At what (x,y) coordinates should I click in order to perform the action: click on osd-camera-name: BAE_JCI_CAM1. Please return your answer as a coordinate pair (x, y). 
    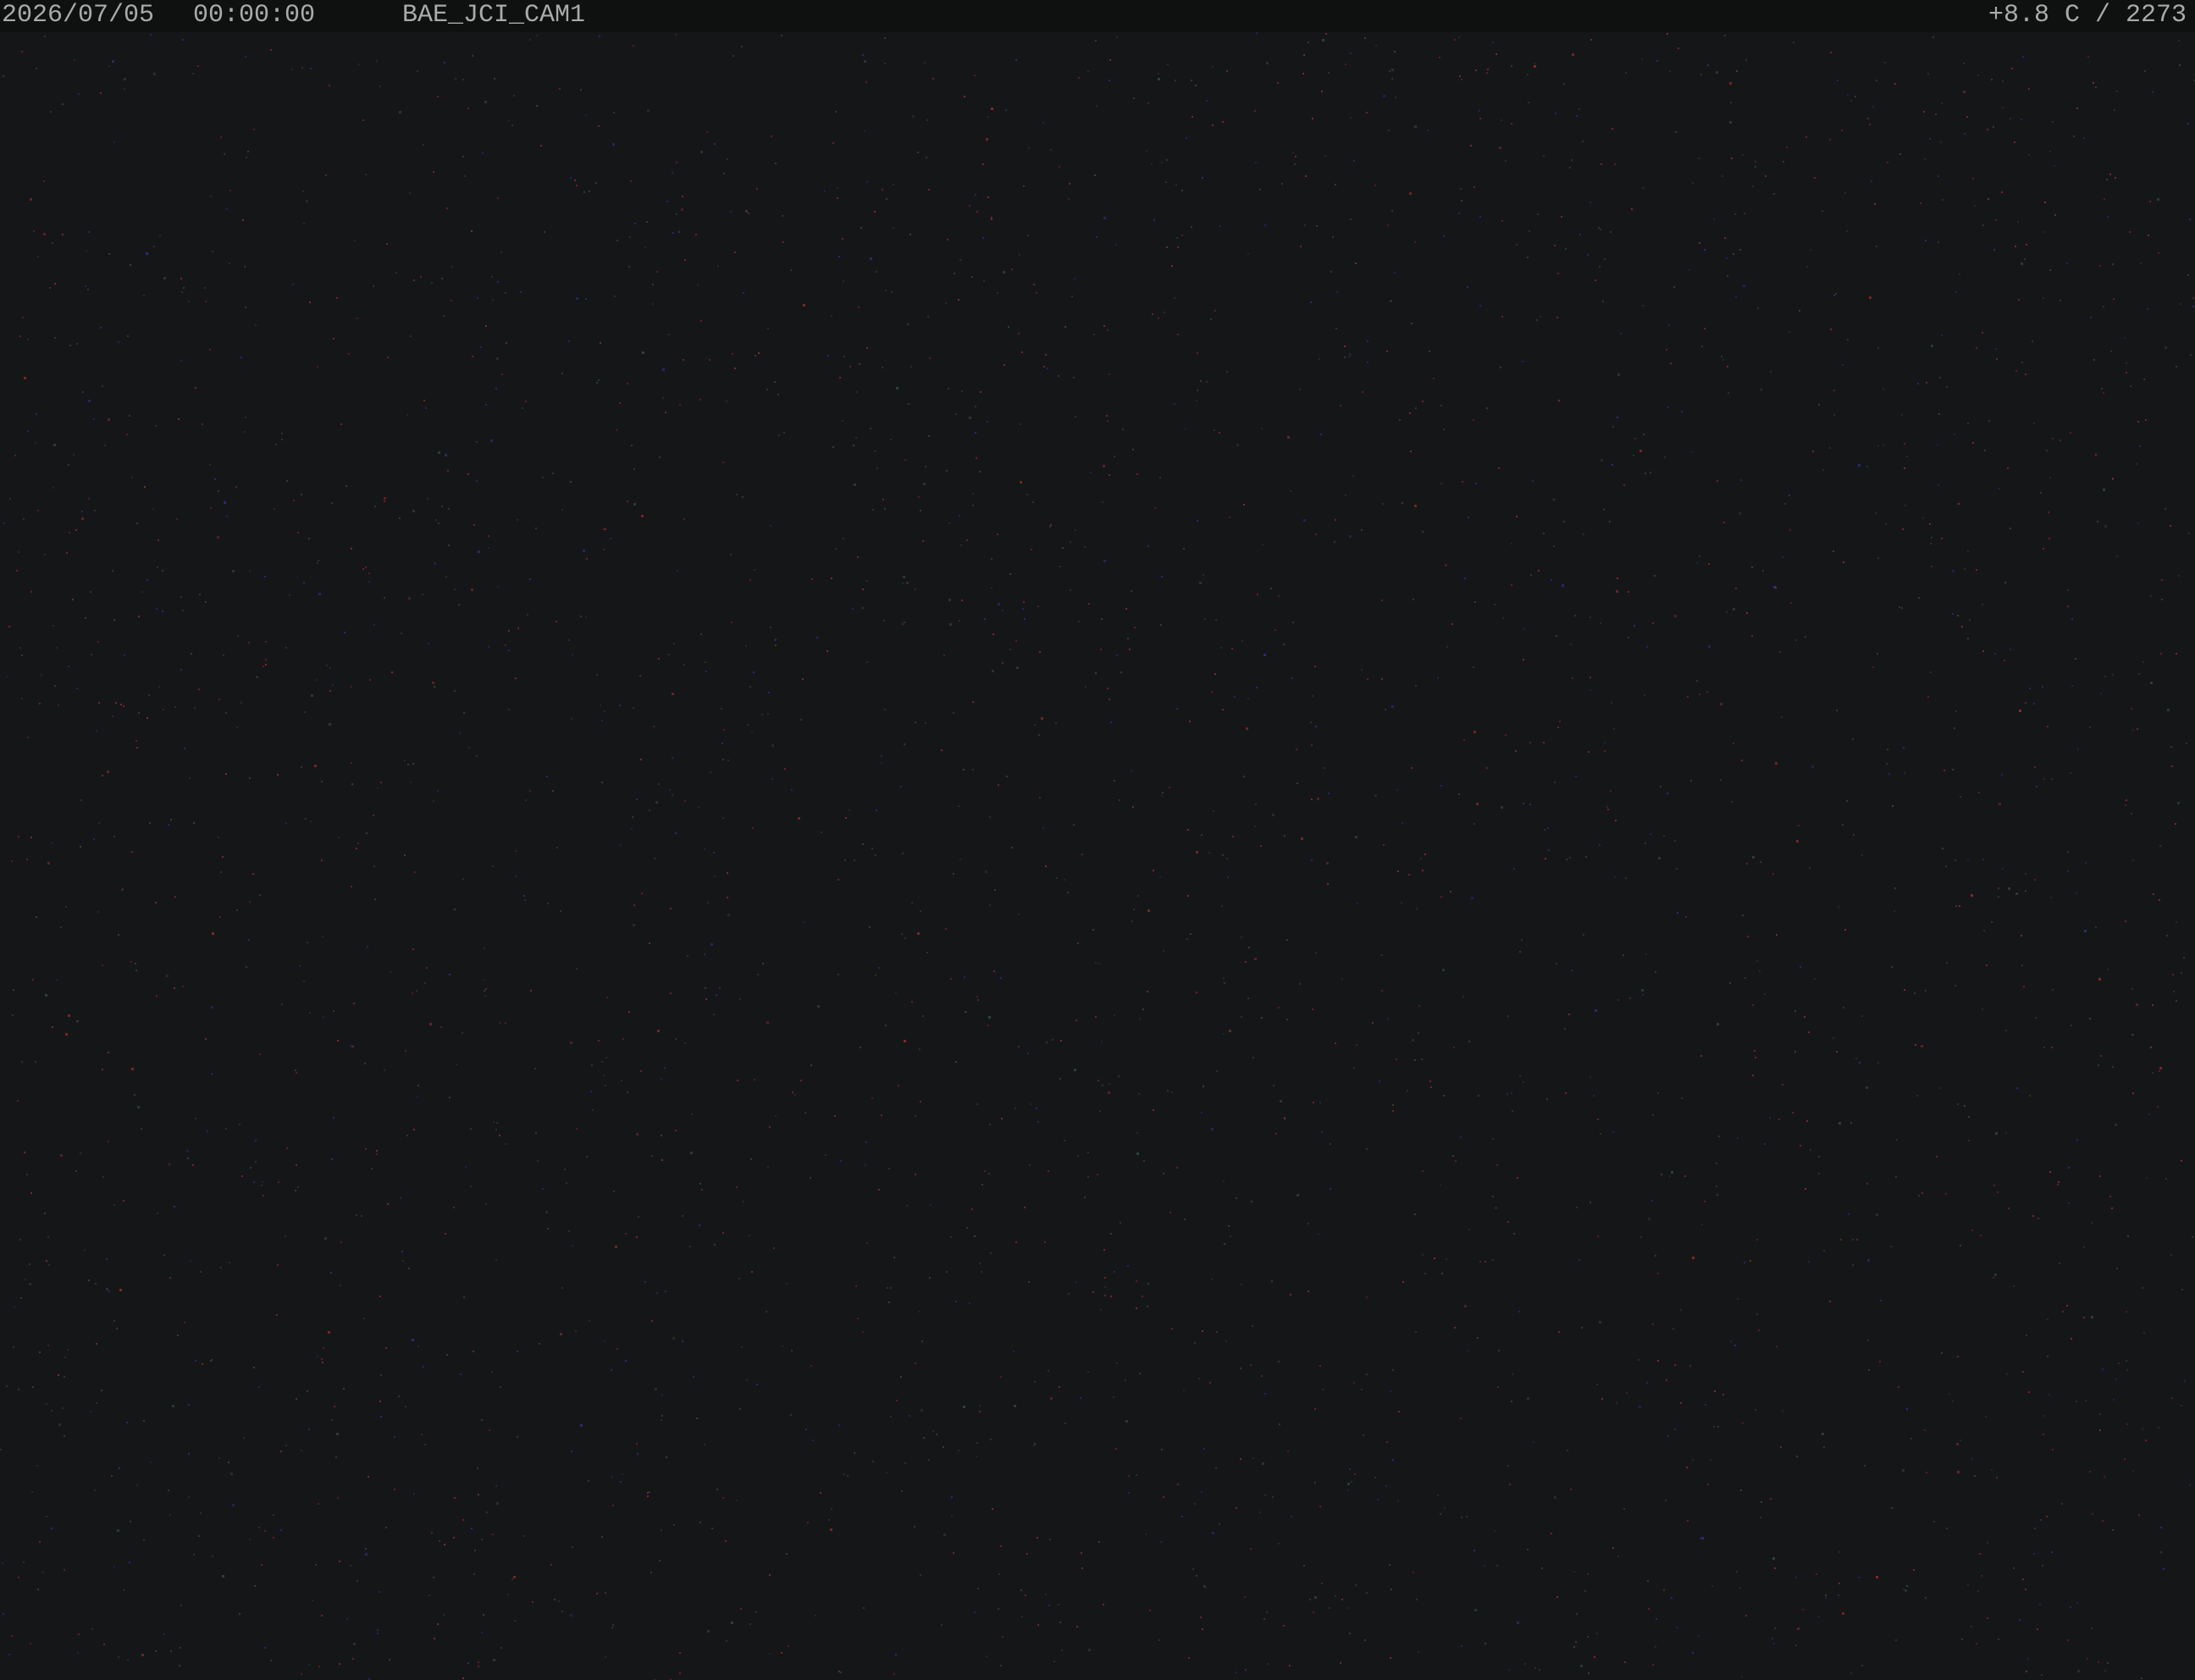
    Looking at the image, I should click on (494, 15).